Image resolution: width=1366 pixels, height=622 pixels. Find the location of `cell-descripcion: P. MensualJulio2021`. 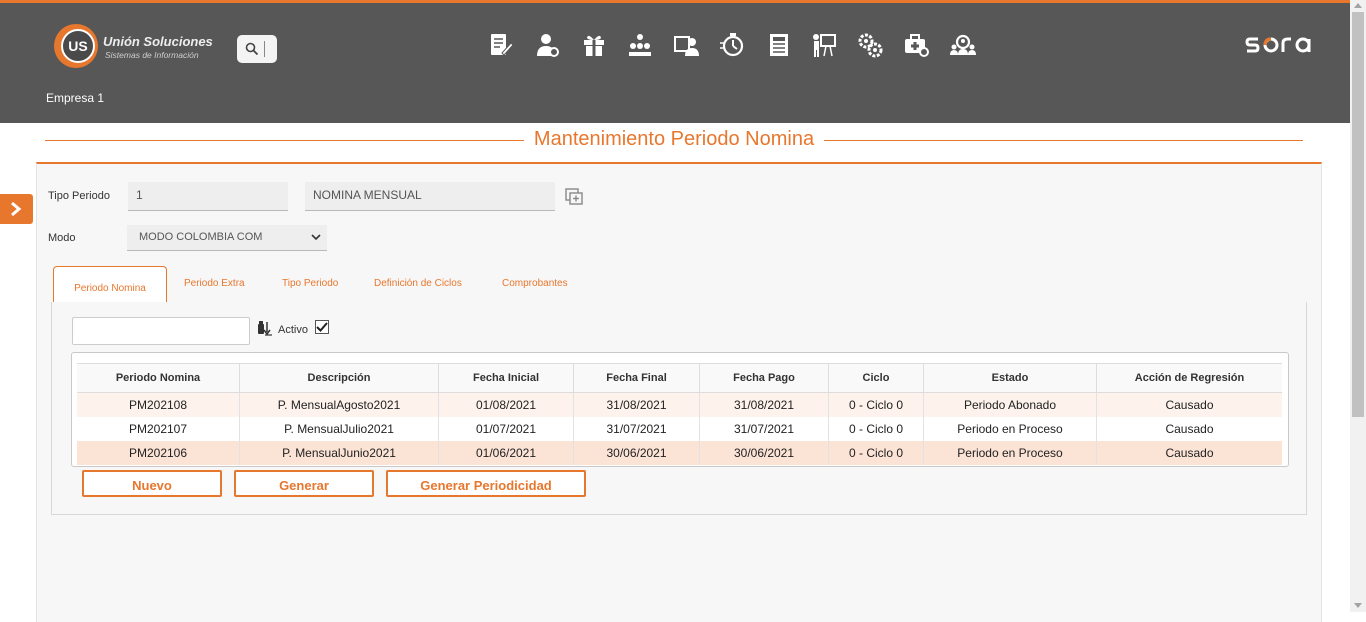

cell-descripcion: P. MensualJulio2021 is located at coordinates (339, 429).